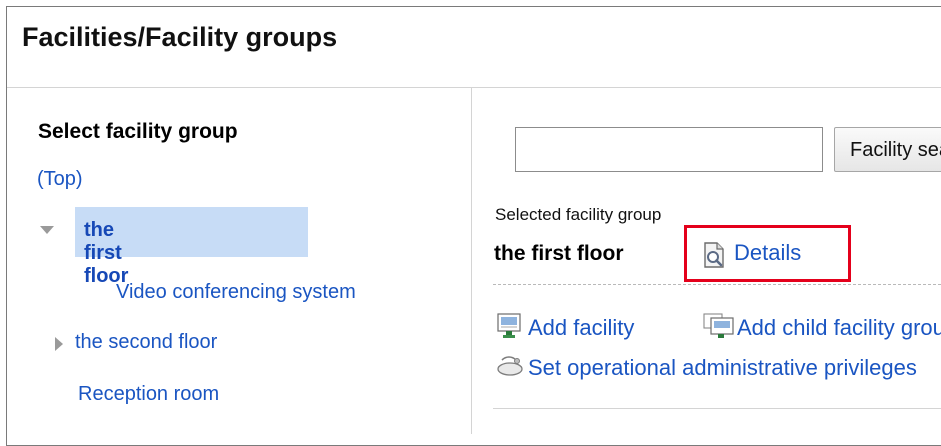 This screenshot has height=446, width=941. What do you see at coordinates (719, 329) in the screenshot?
I see `add-facility-group-icon` at bounding box center [719, 329].